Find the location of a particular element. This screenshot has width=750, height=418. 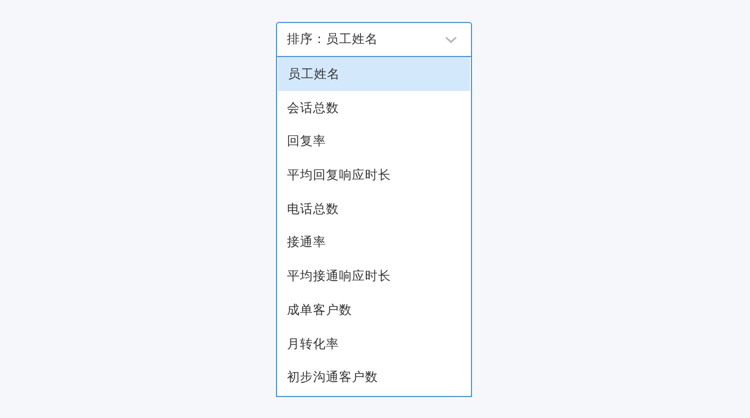

dropdown-option: 员工姓名 is located at coordinates (374, 74).